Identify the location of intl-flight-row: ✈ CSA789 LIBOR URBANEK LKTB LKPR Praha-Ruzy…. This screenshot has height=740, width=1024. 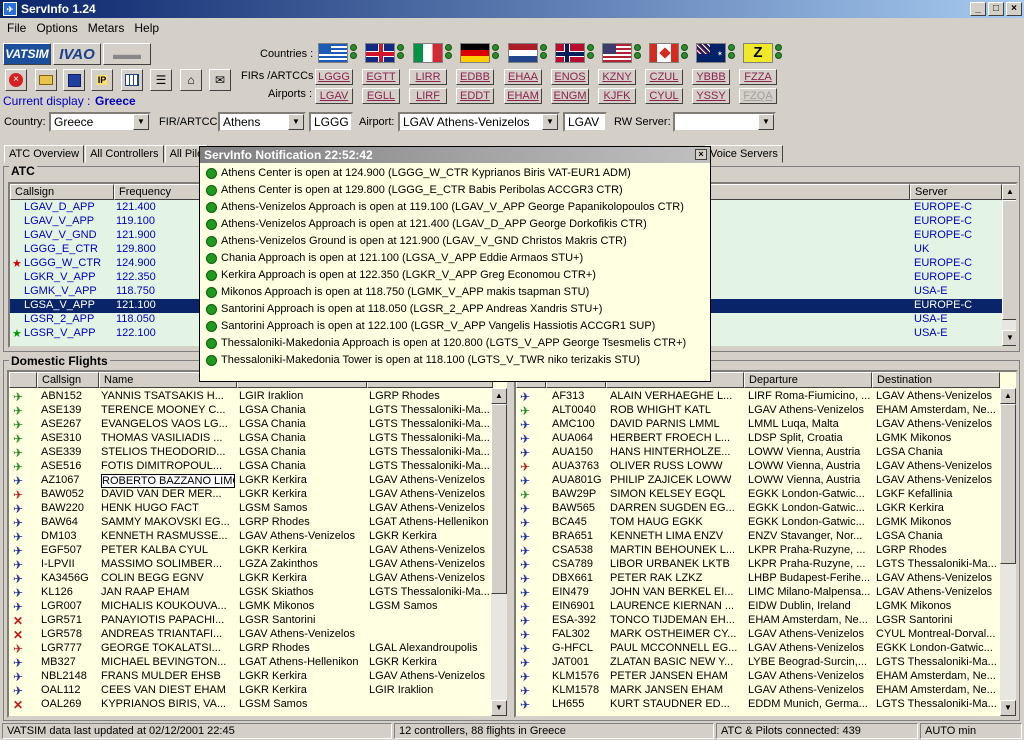
(757, 565).